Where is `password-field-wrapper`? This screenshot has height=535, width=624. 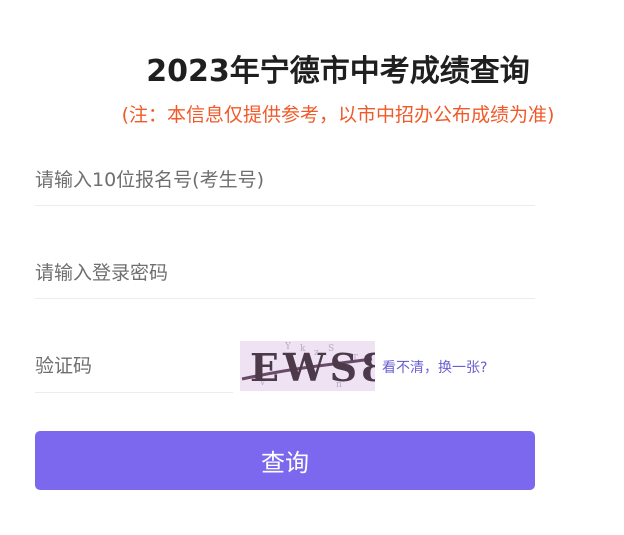
password-field-wrapper is located at coordinates (285, 276).